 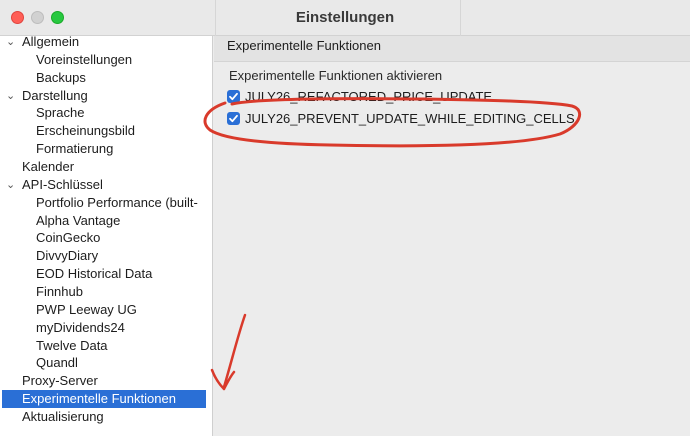 I want to click on sidebar-item-label: PWP Leeway UG, so click(x=86, y=309).